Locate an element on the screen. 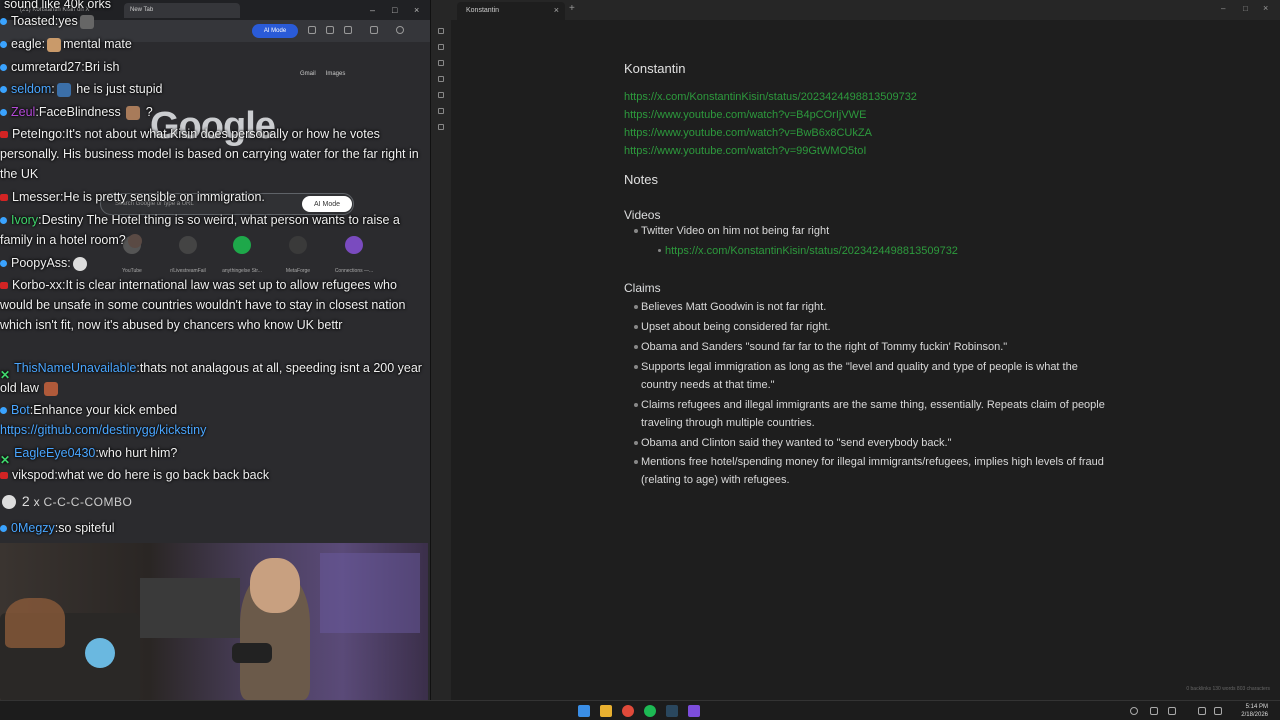  chat-message: ✕EagleEye0430:who hurt him? is located at coordinates (89, 457).